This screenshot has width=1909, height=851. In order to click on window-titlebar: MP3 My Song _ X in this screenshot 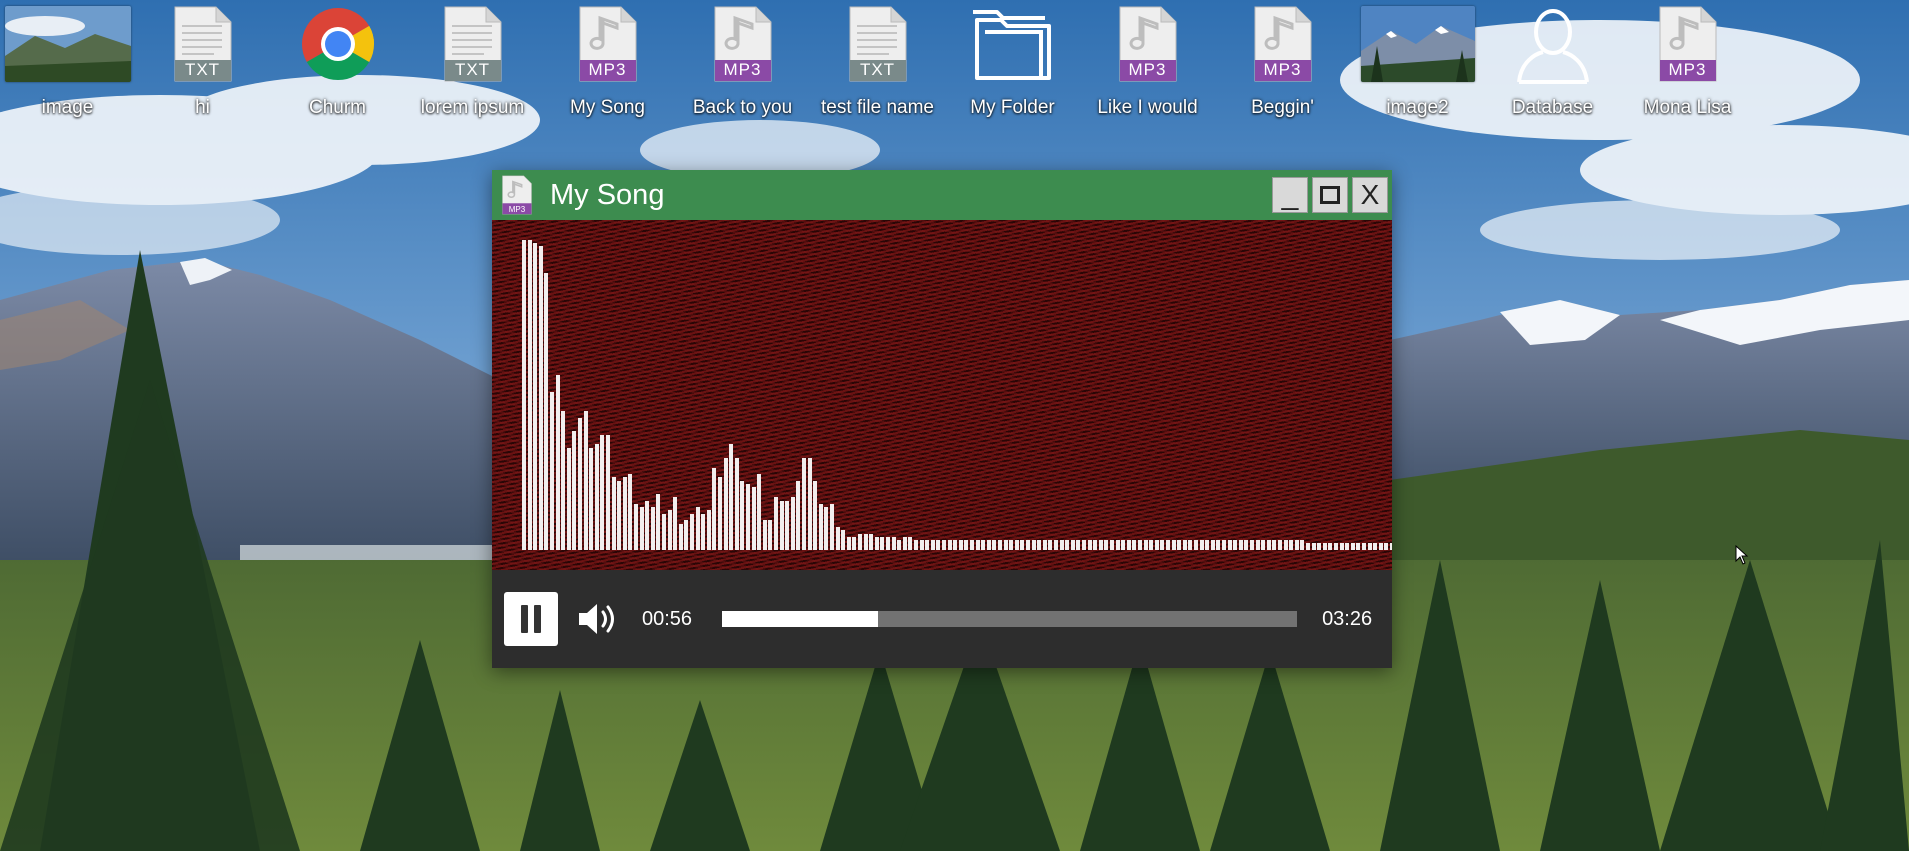, I will do `click(942, 195)`.